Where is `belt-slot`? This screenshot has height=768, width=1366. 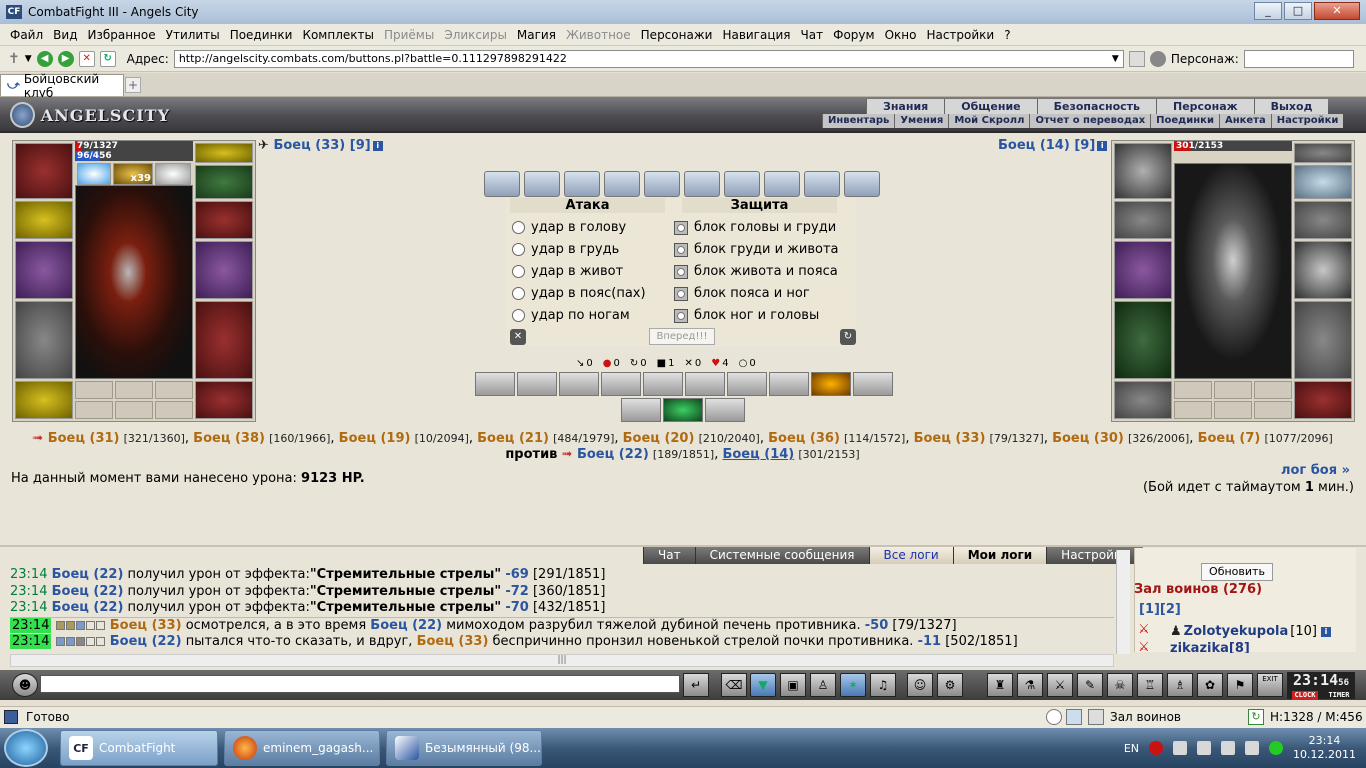
belt-slot is located at coordinates (44, 400).